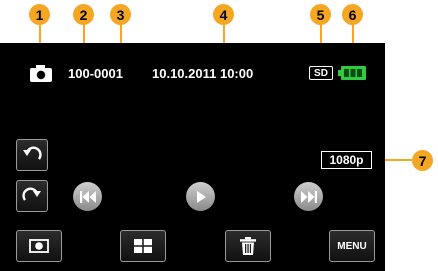 The height and width of the screenshot is (271, 438). I want to click on callout-5: 5, so click(320, 14).